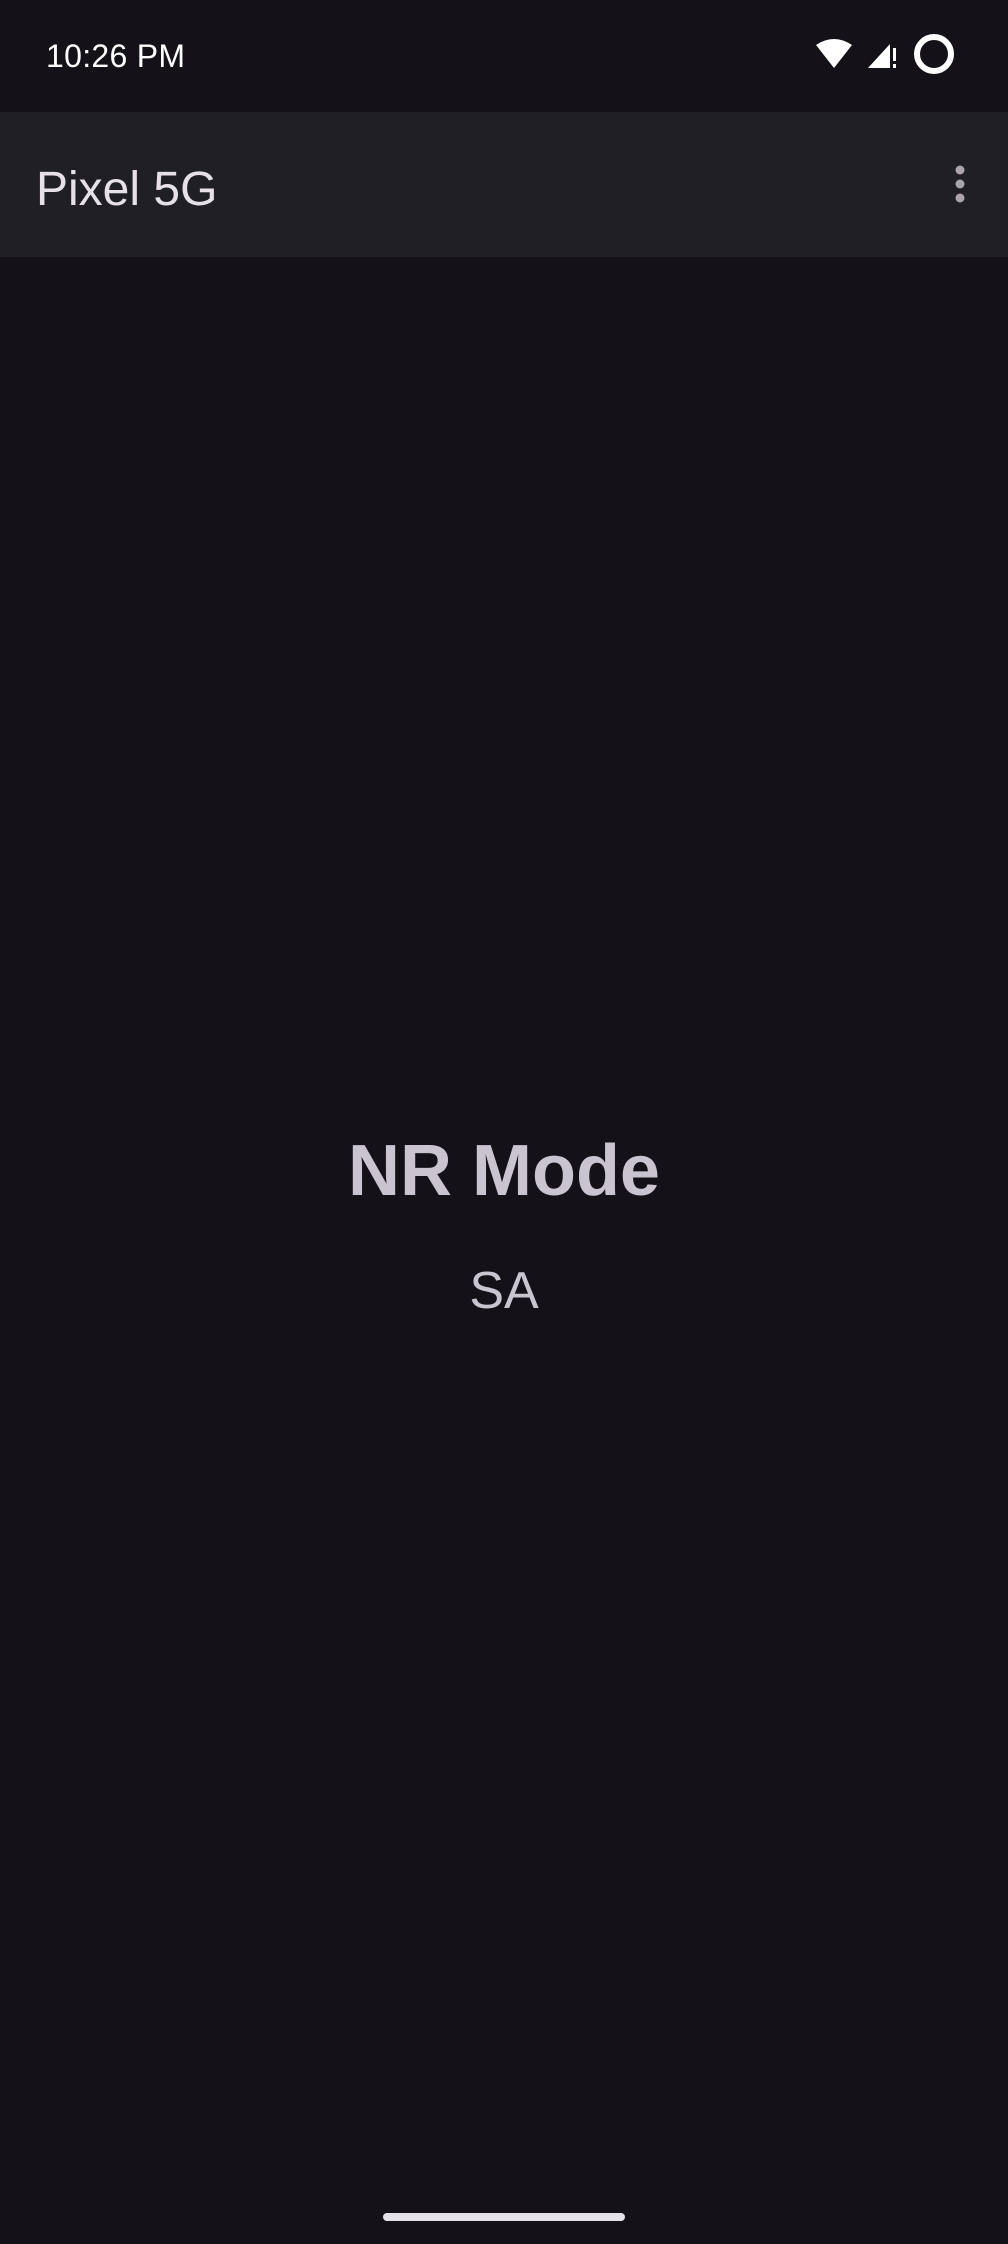 This screenshot has height=2244, width=1008. I want to click on more-vert-icon, so click(960, 184).